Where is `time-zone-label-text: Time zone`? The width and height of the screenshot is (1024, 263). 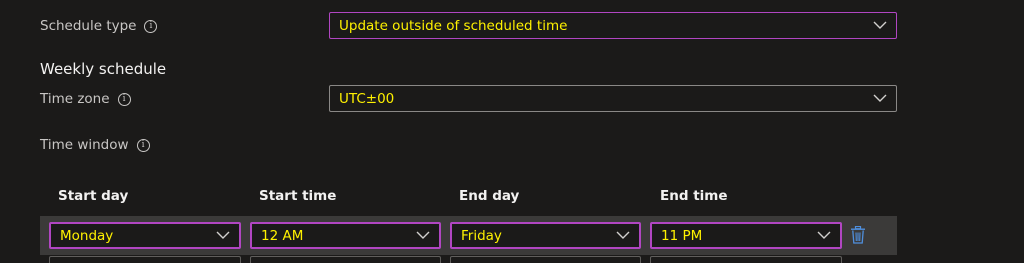 time-zone-label-text: Time zone is located at coordinates (75, 99).